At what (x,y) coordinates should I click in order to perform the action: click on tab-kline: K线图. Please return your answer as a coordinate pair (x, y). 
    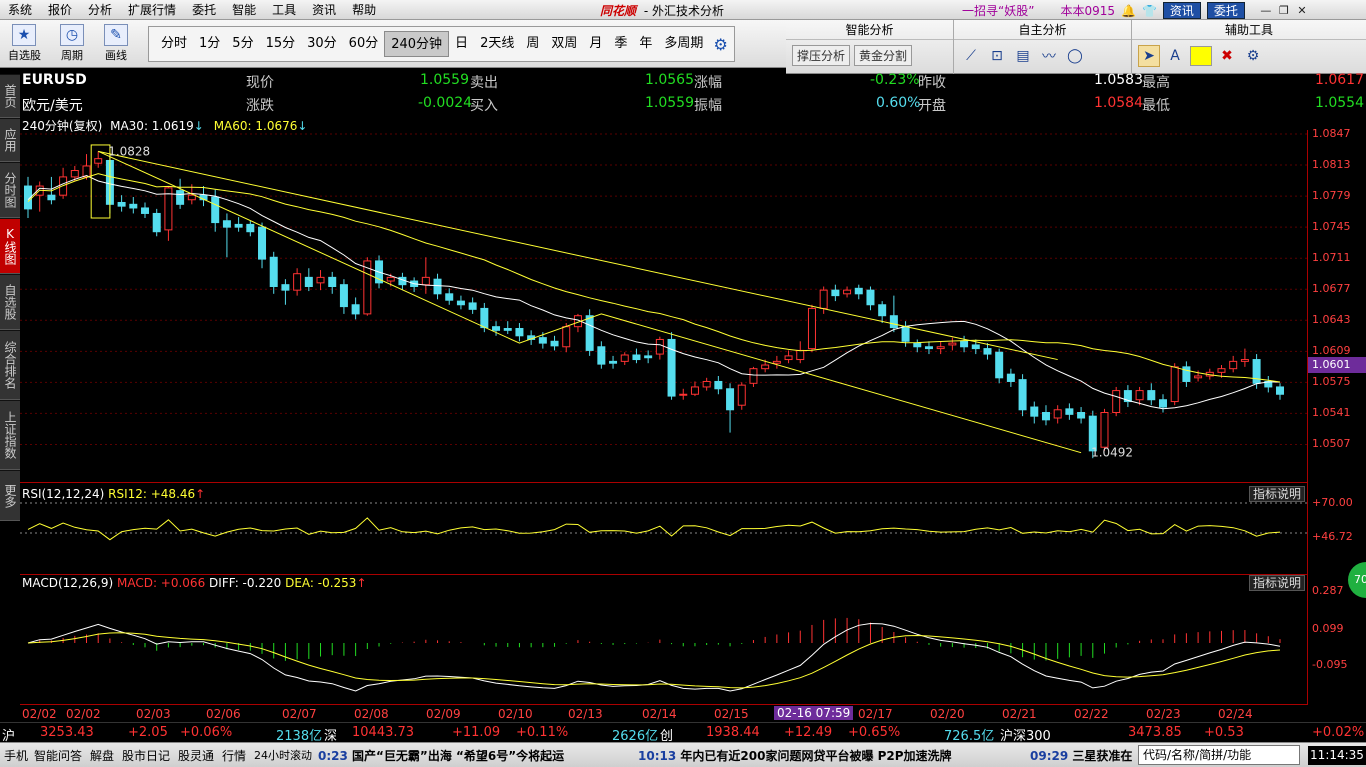
    Looking at the image, I should click on (10, 246).